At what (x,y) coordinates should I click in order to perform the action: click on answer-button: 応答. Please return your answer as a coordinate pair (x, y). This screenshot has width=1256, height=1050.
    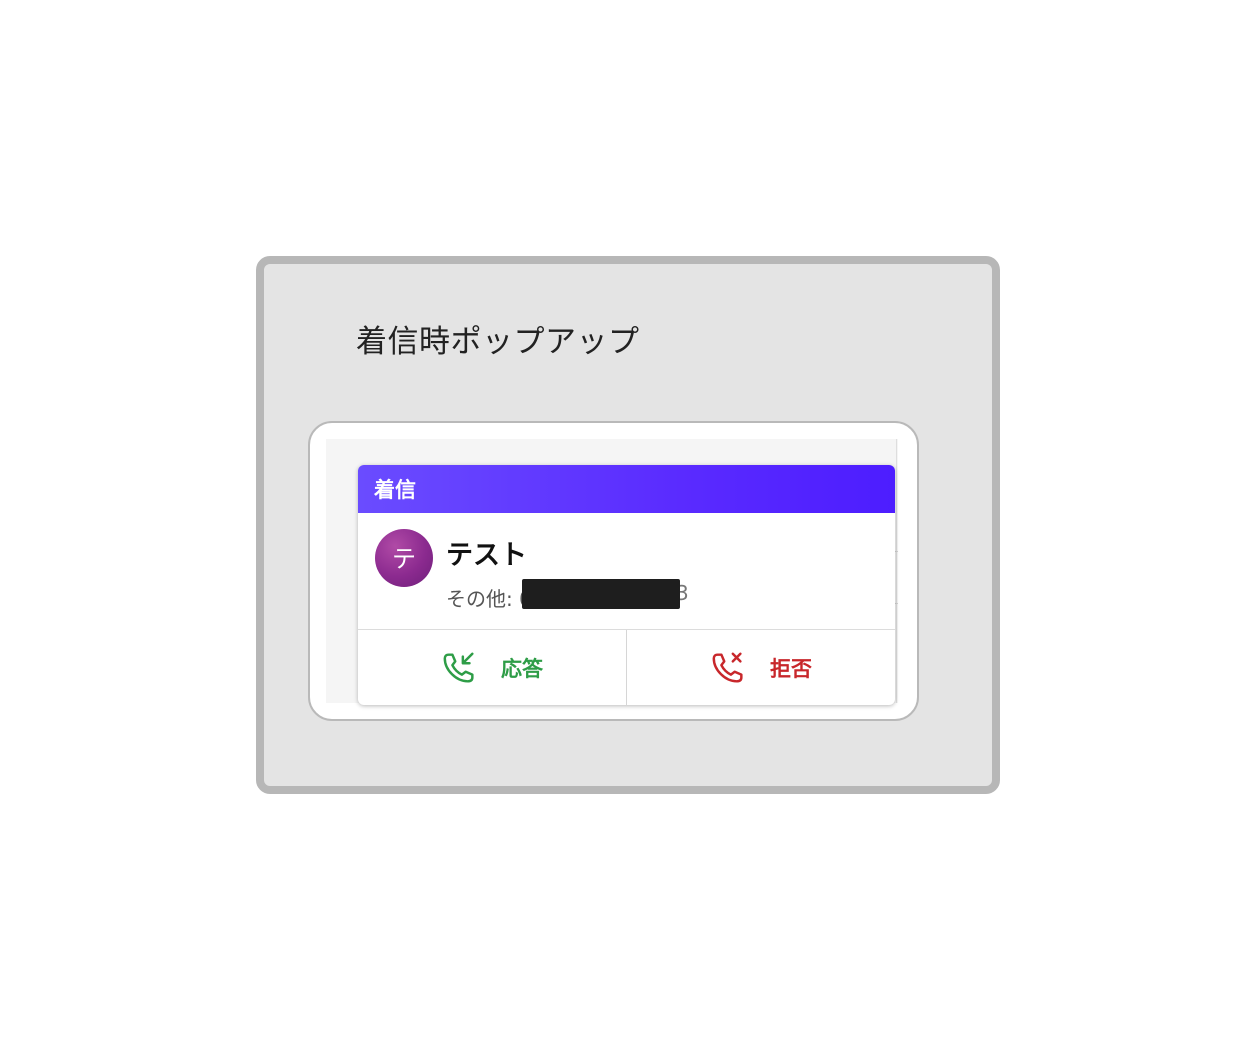
    Looking at the image, I should click on (492, 667).